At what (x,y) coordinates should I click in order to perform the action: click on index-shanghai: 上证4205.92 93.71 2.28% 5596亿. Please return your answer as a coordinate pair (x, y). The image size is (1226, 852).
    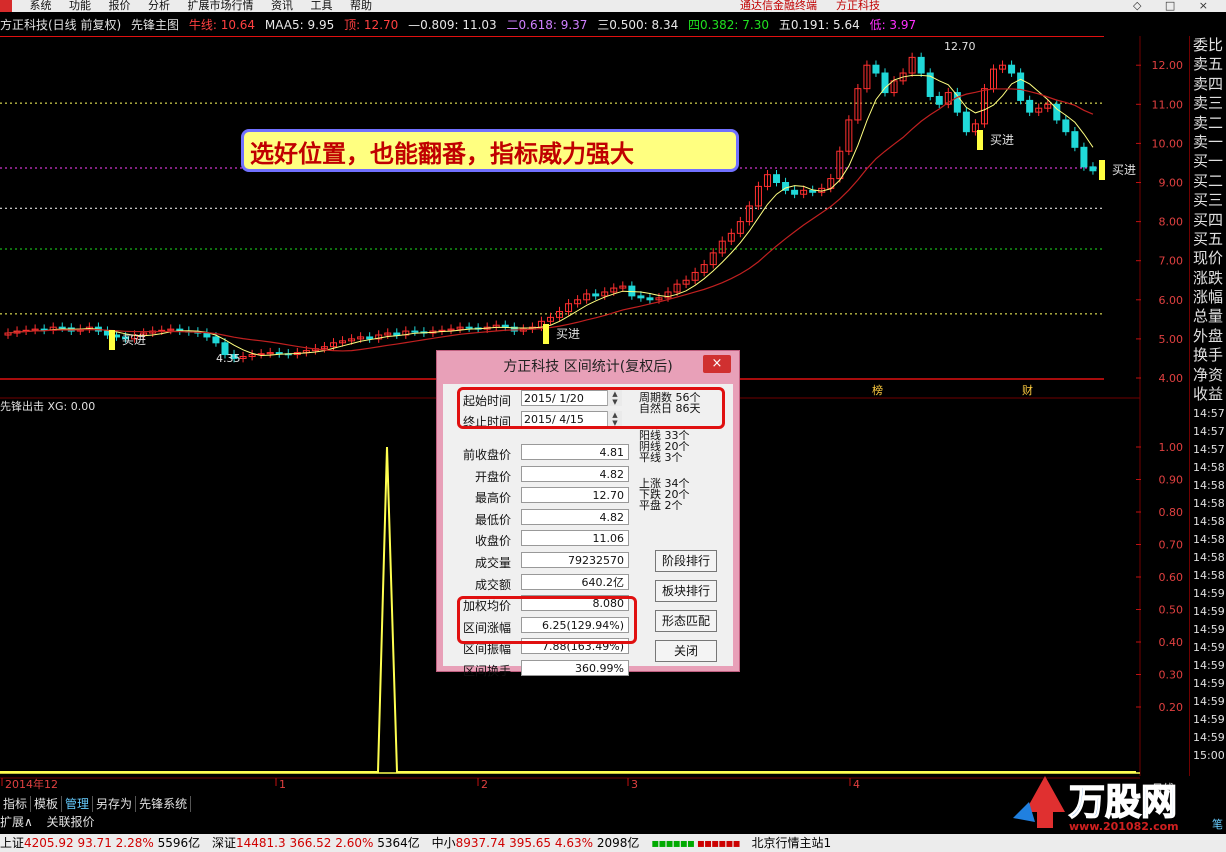
    Looking at the image, I should click on (100, 843).